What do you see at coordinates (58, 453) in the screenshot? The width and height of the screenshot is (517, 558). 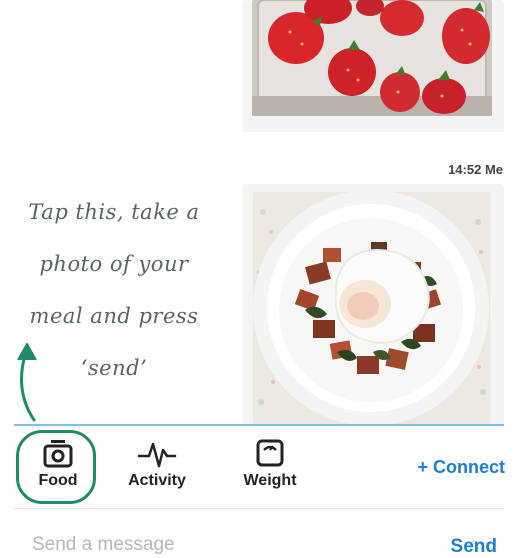 I see `camera-icon` at bounding box center [58, 453].